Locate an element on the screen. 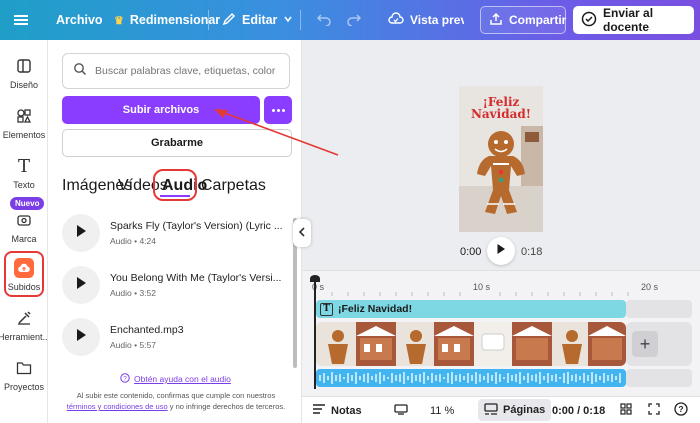 This screenshot has height=423, width=700. notes-button: Notas is located at coordinates (337, 410).